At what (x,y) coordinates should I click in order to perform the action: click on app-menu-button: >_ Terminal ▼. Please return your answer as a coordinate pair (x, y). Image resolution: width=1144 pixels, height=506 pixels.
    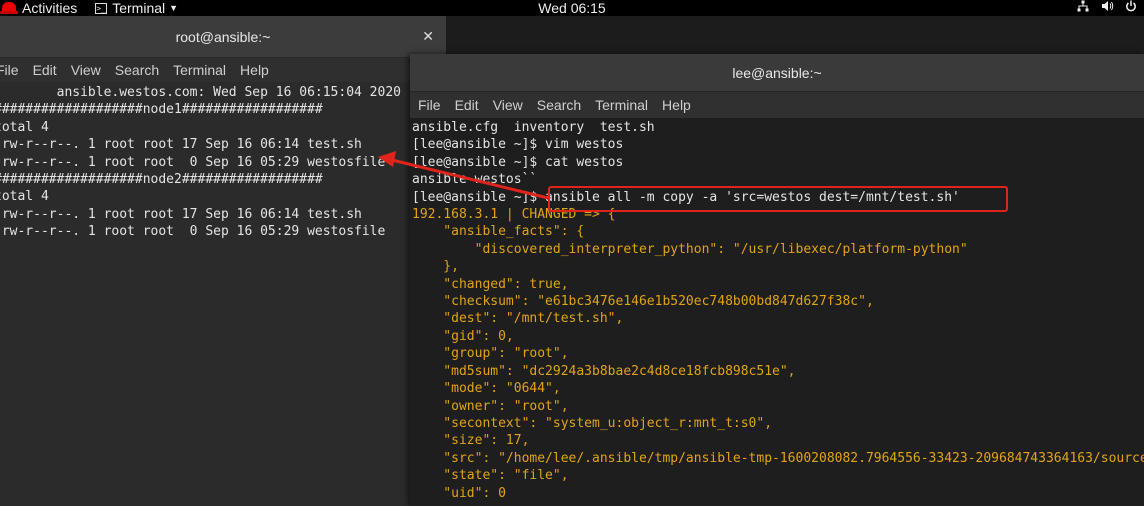
    Looking at the image, I should click on (136, 8).